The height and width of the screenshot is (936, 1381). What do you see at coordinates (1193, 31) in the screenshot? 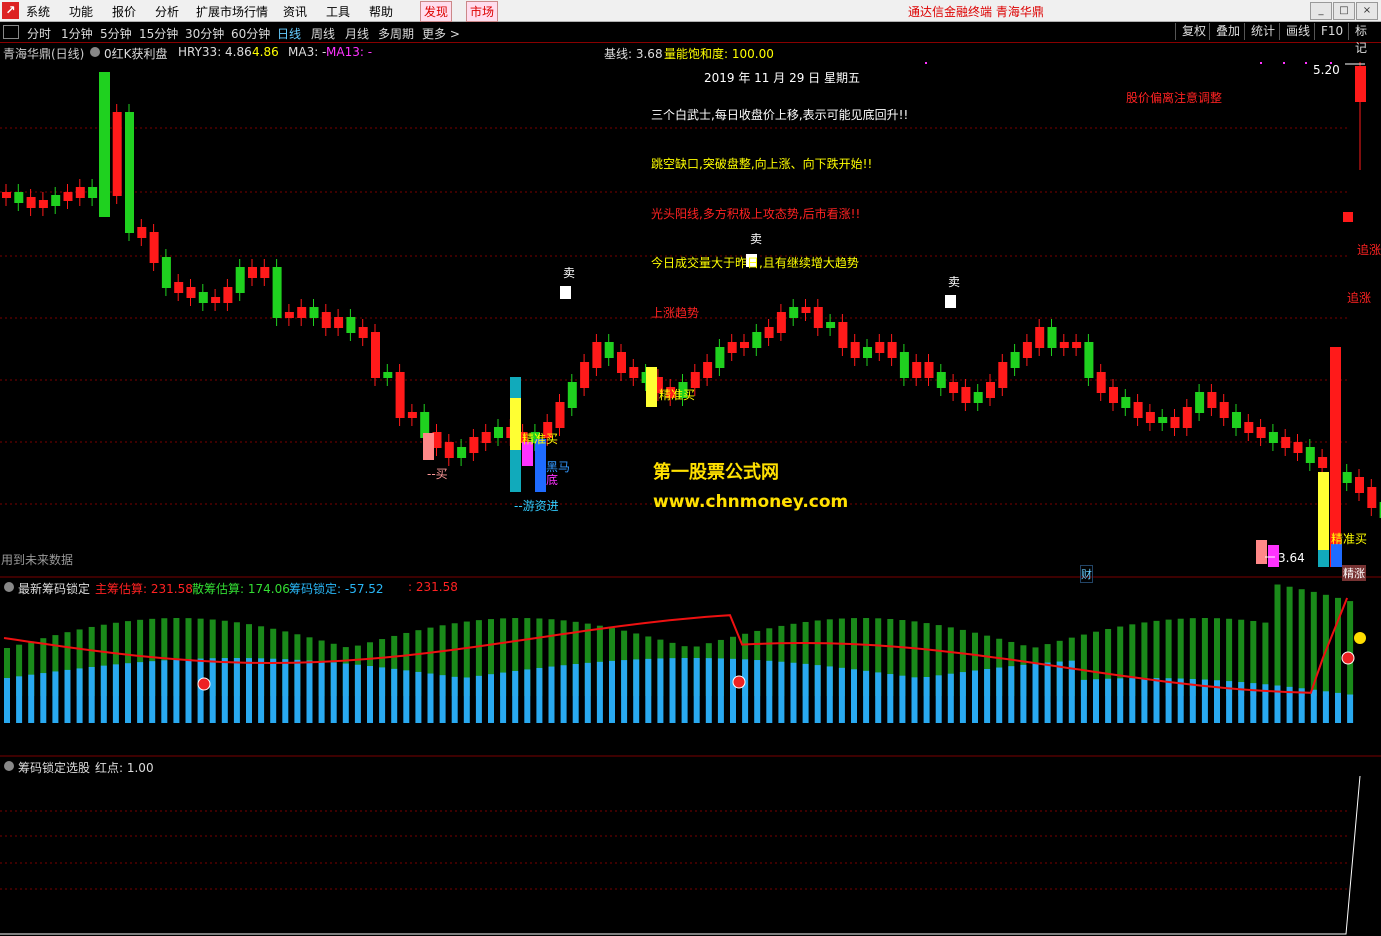
I see `fuquan-button: 复权` at bounding box center [1193, 31].